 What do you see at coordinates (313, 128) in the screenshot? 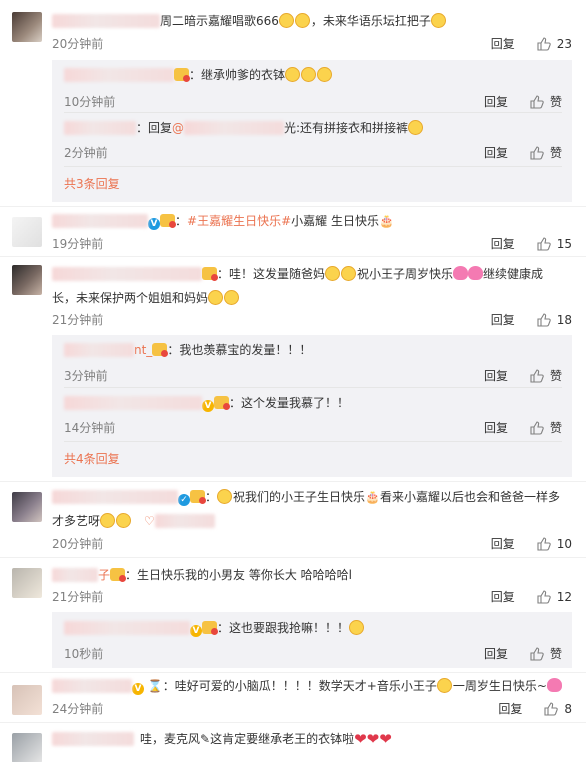
I see `reply-text: ：回复@ 光:还有拼接衣和拼接裤` at bounding box center [313, 128].